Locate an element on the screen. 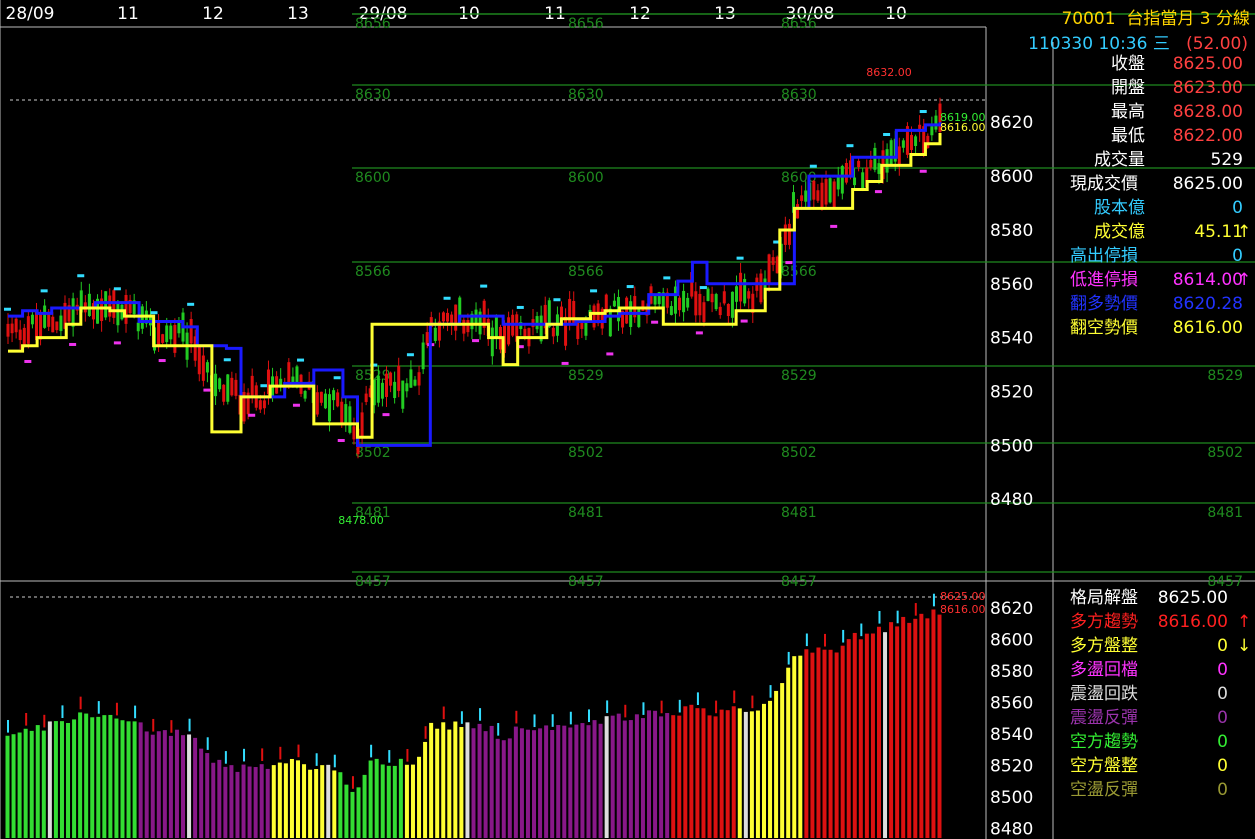  sub-annotation: 8625.00 is located at coordinates (963, 596).